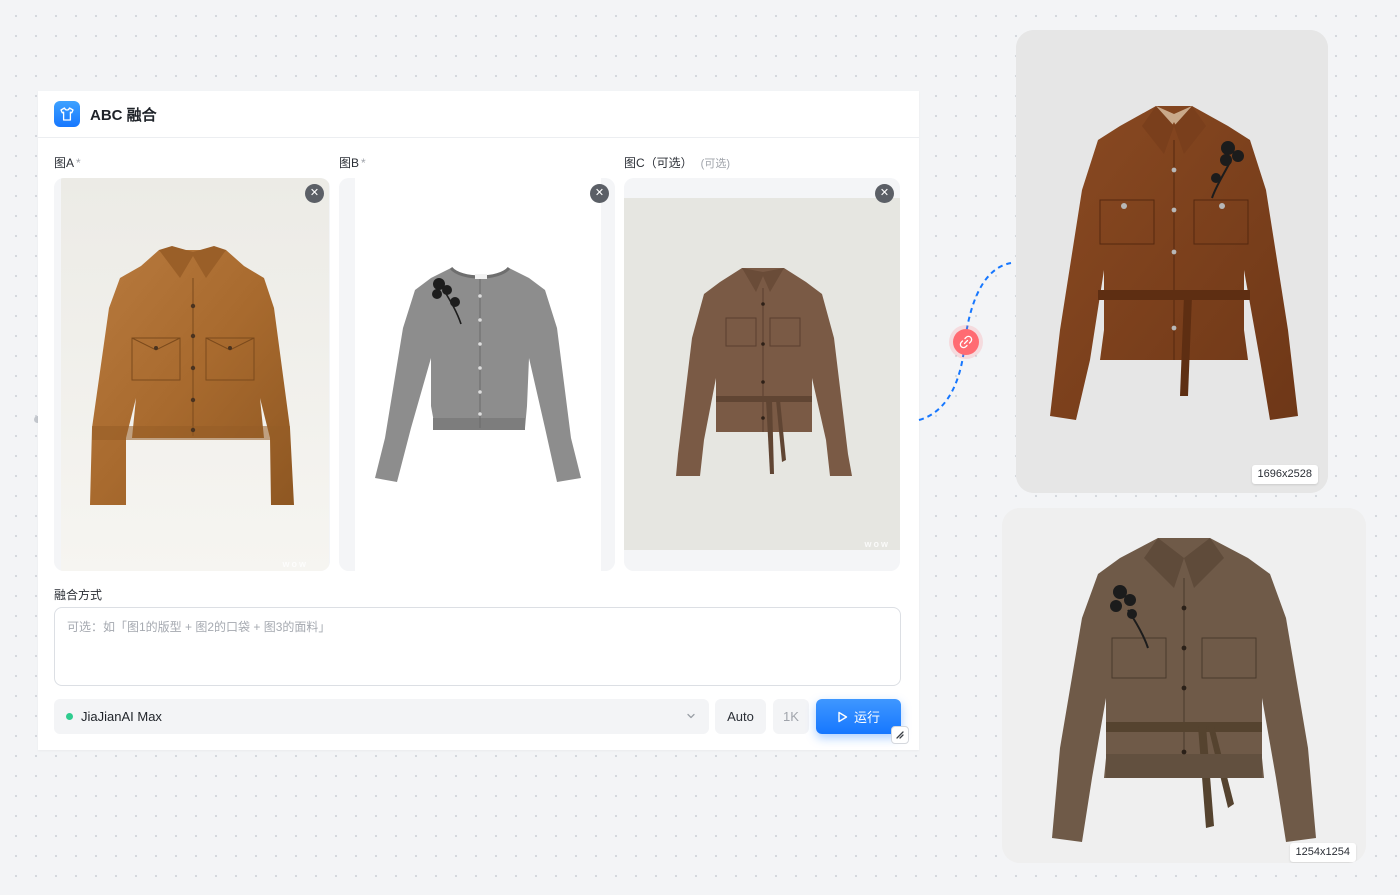 The image size is (1400, 895). What do you see at coordinates (715, 164) in the screenshot?
I see `optional-note: (可选)` at bounding box center [715, 164].